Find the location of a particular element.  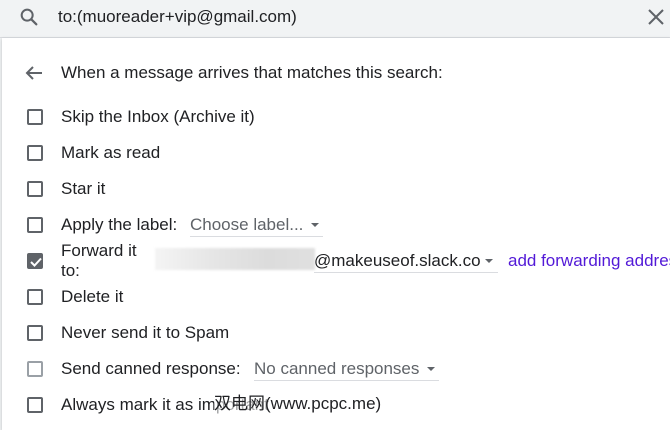

canned-response-checkbox is located at coordinates (35, 369).